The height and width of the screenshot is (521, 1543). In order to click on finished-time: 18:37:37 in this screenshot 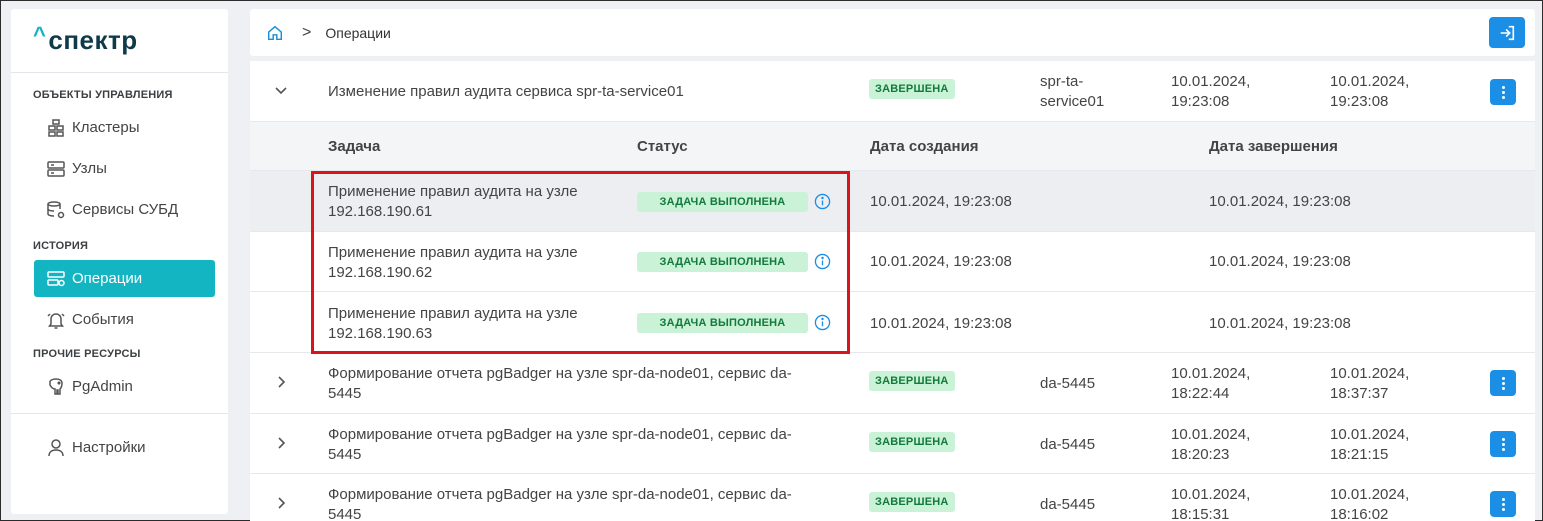, I will do `click(1359, 393)`.